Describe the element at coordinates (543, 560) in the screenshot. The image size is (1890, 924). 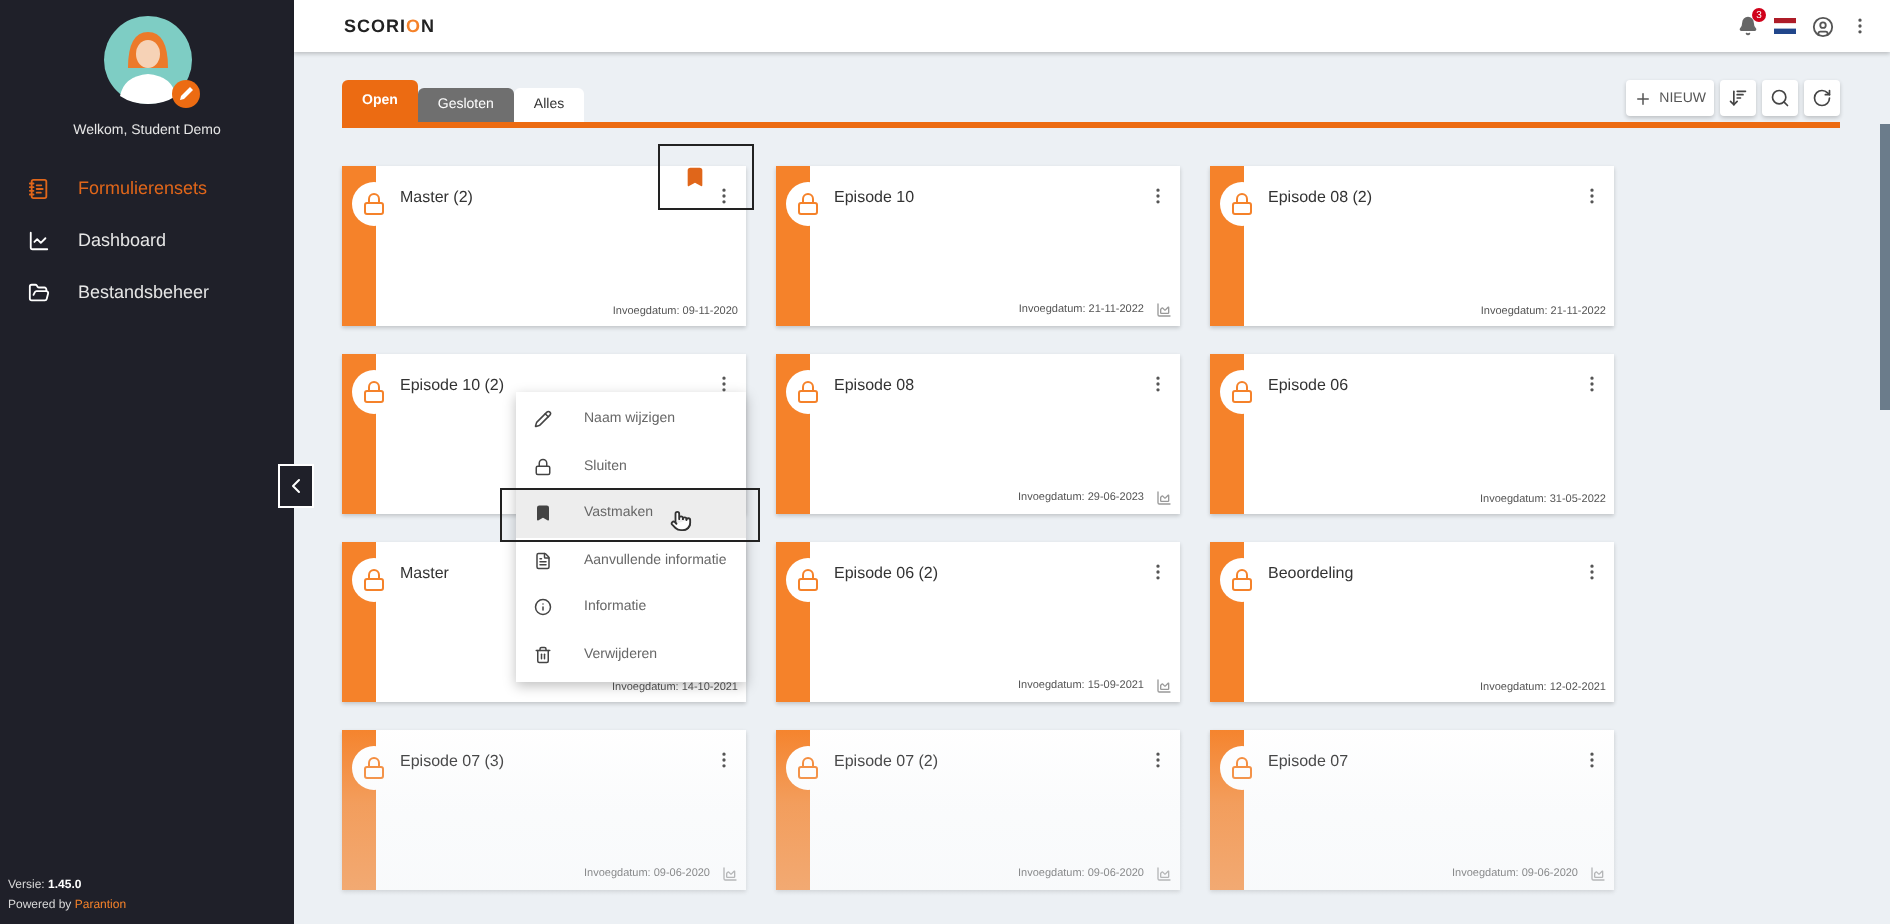
I see `document-icon` at that location.